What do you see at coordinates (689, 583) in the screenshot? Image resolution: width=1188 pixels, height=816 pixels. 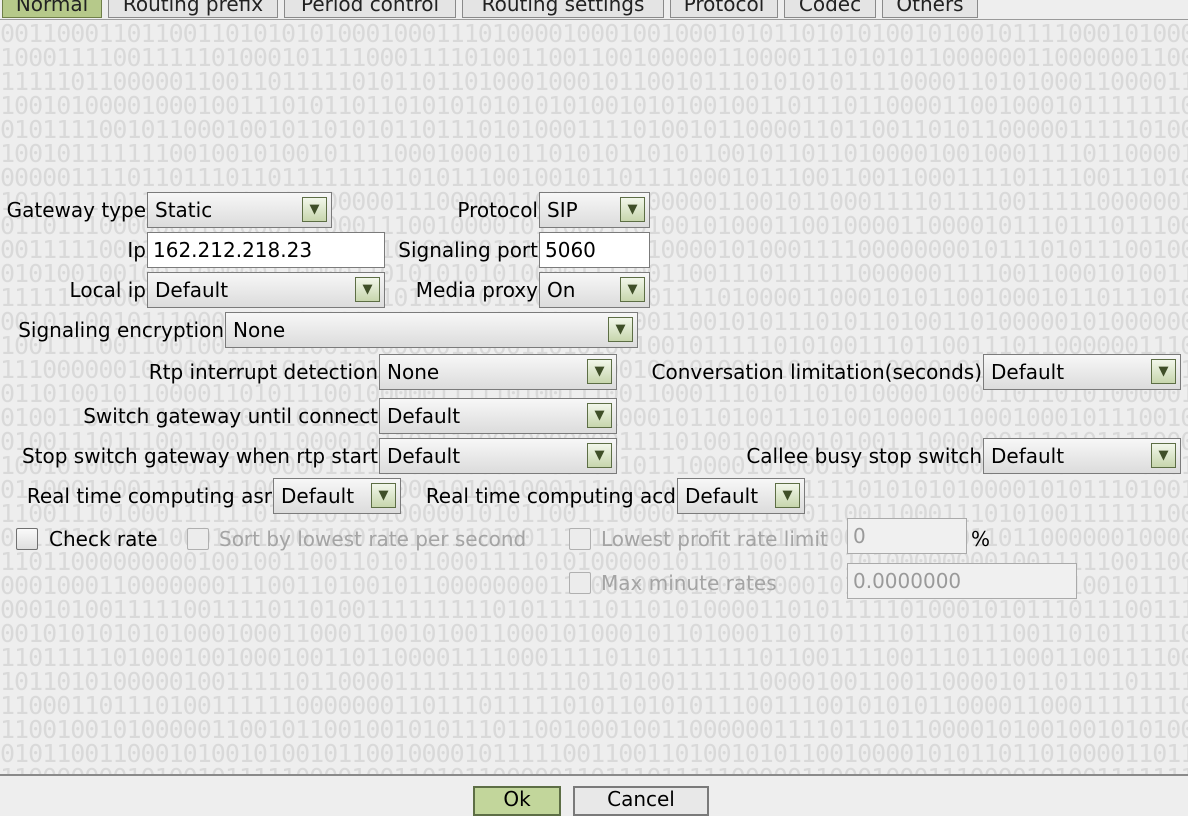 I see `max-minute-rates-label: Max minute rates` at bounding box center [689, 583].